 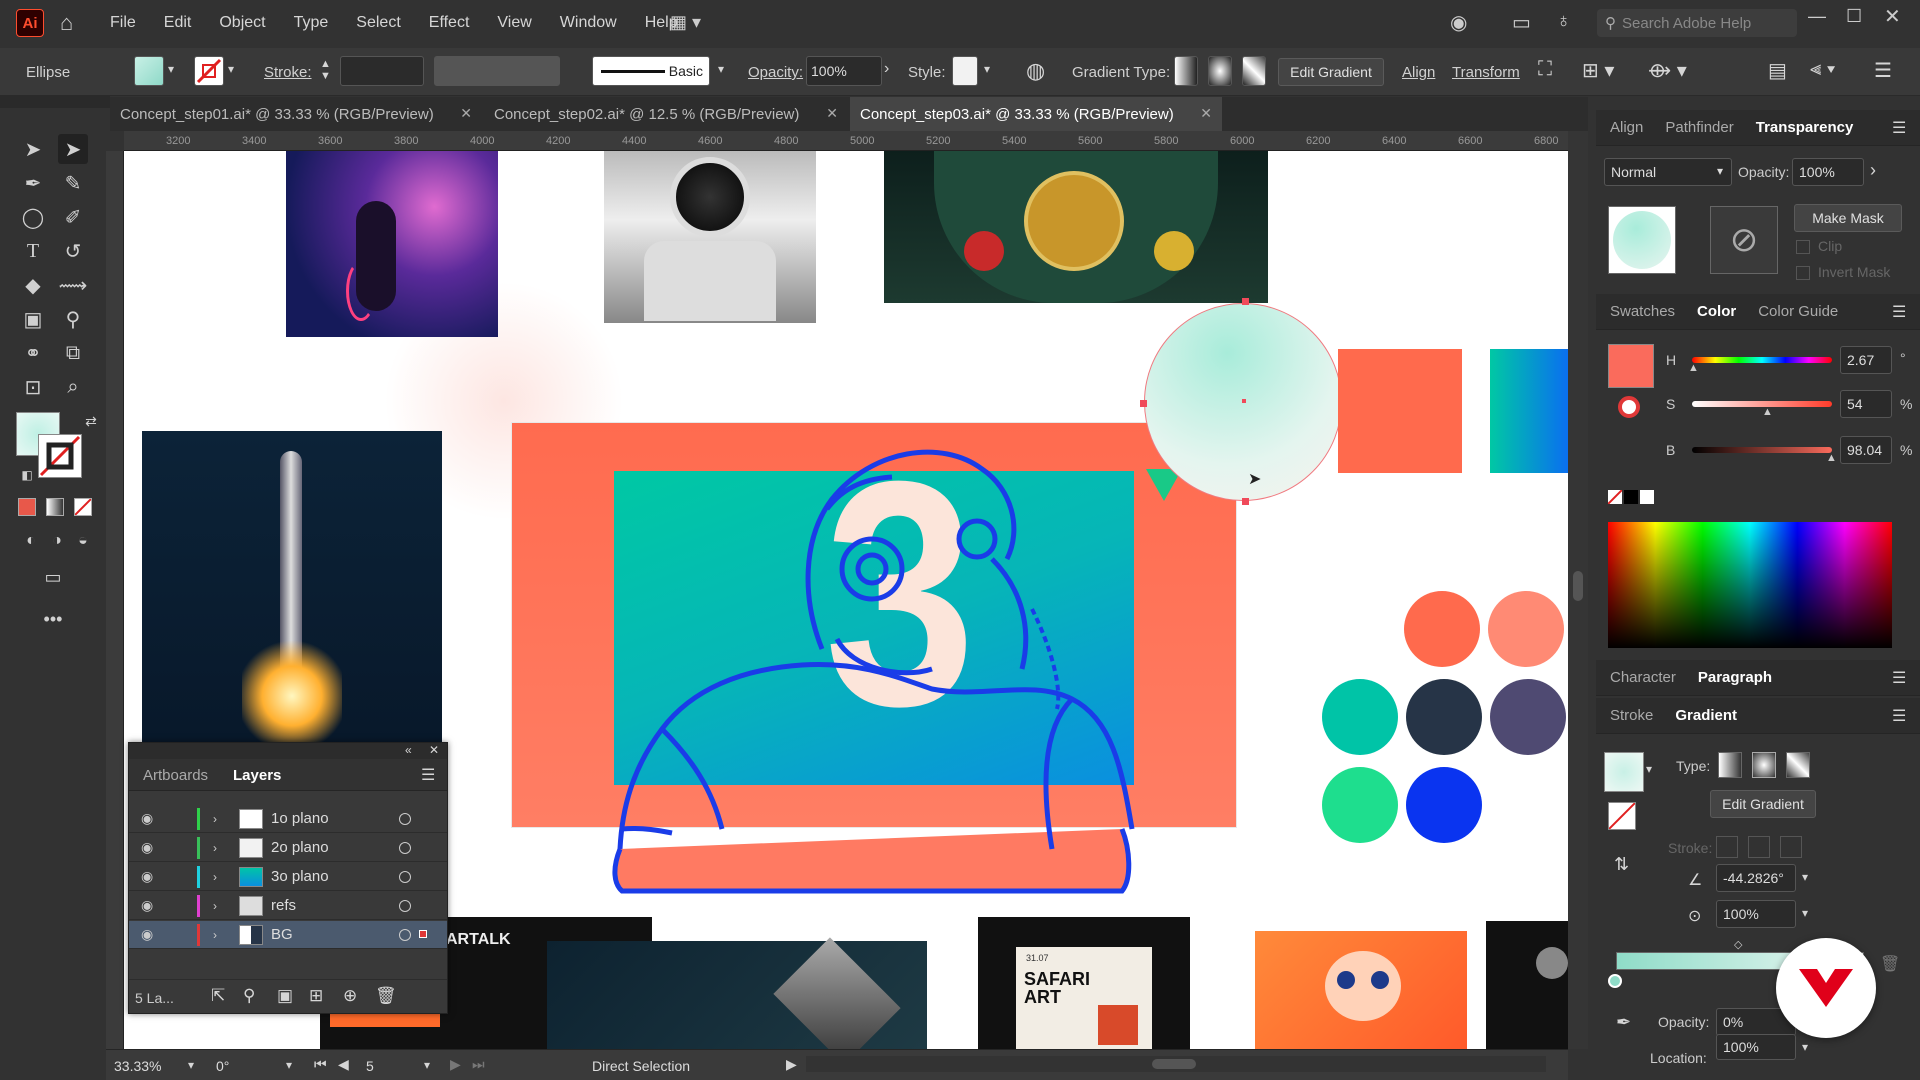 What do you see at coordinates (1578, 586) in the screenshot?
I see `scroll-thumb` at bounding box center [1578, 586].